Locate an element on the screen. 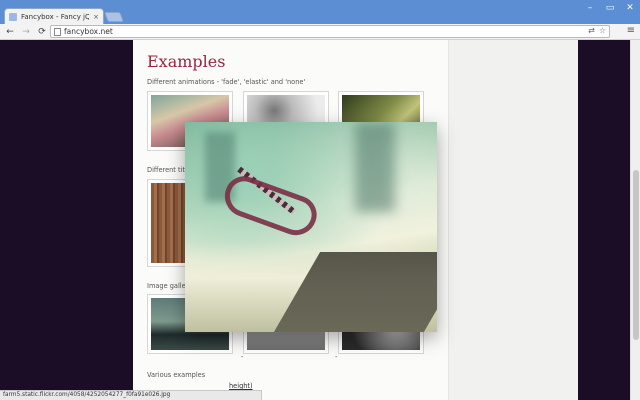 The height and width of the screenshot is (400, 640). browser-titlebar: Fancybox - Fancy jQuery × – ▭ ✕ is located at coordinates (320, 12).